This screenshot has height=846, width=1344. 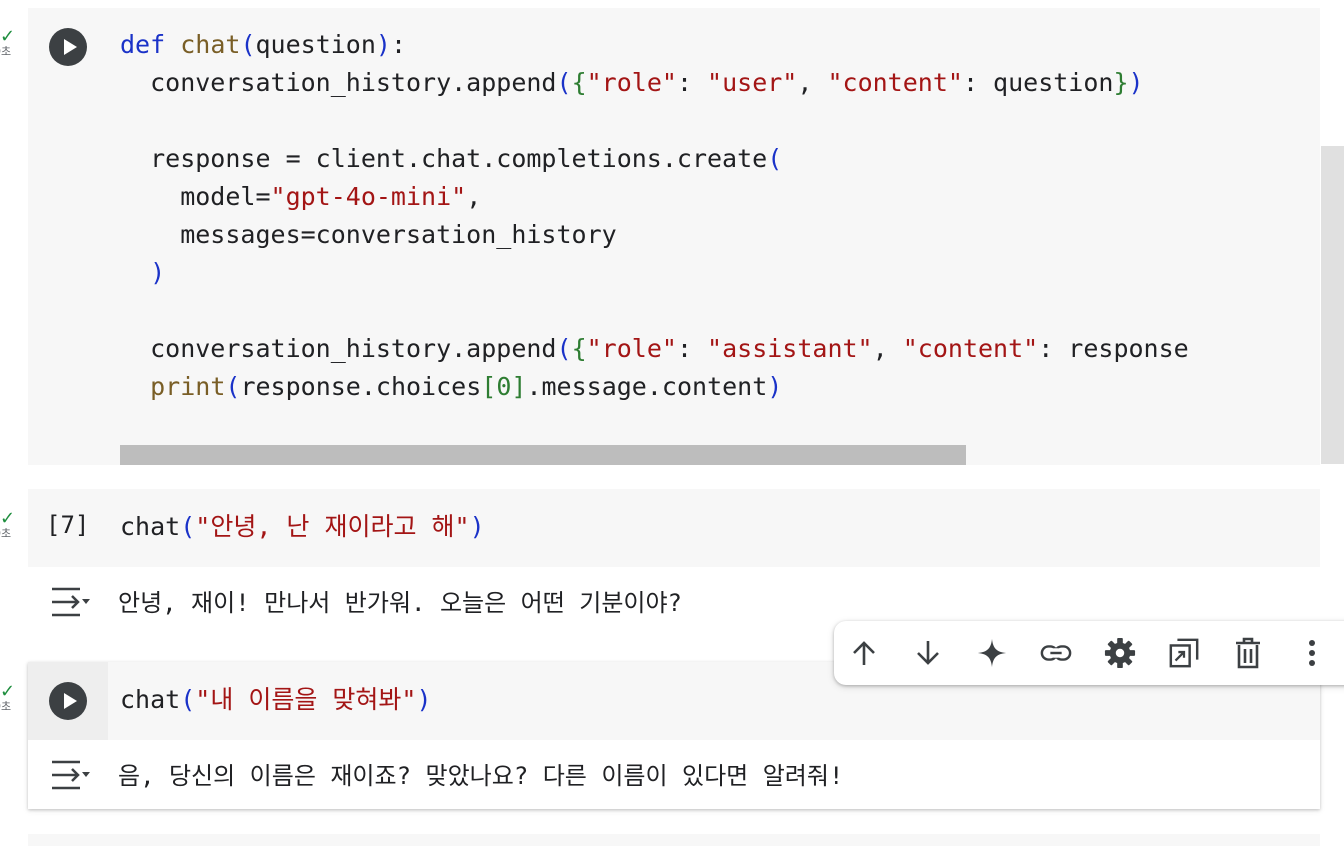 I want to click on mirror-cell-icon, so click(x=1184, y=653).